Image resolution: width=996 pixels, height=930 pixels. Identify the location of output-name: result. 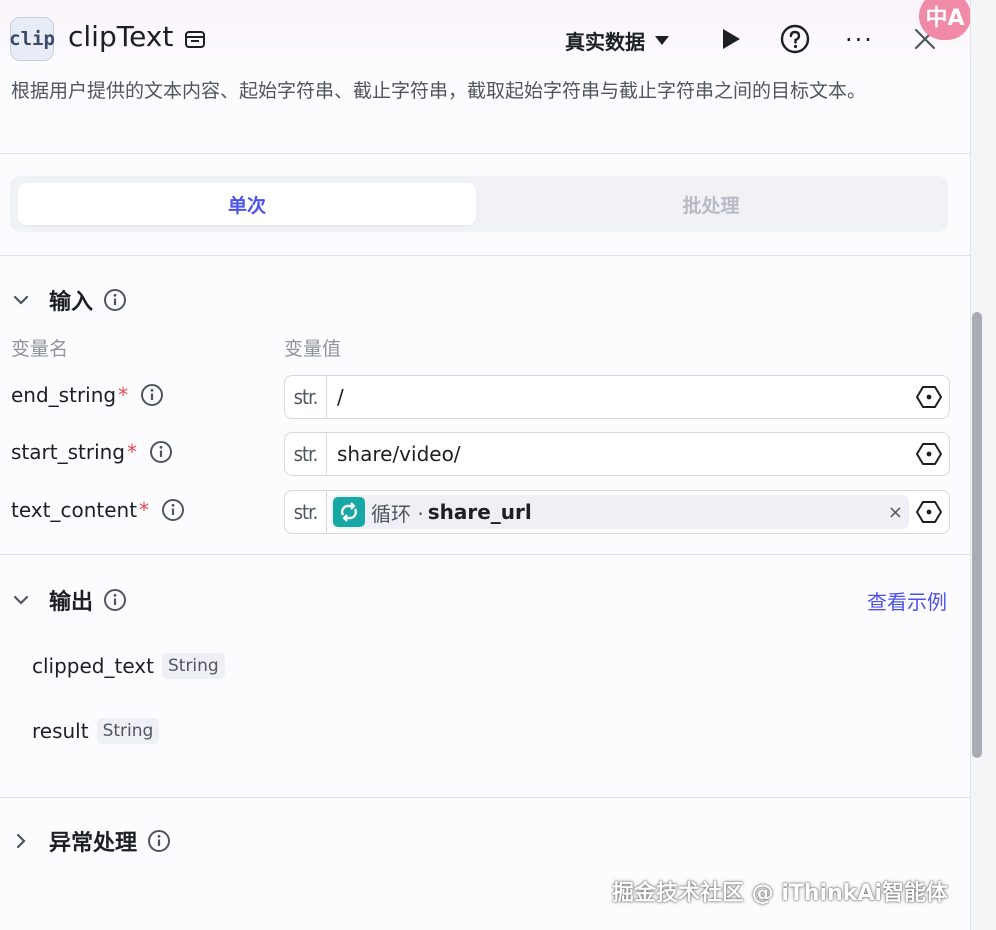
(60, 731).